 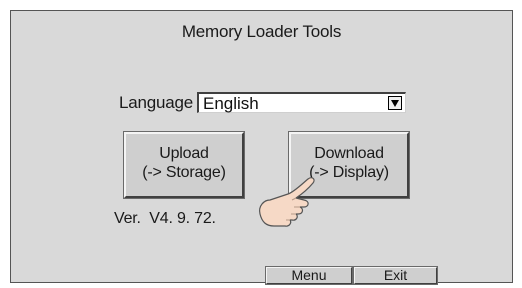 What do you see at coordinates (301, 102) in the screenshot?
I see `language-select: English` at bounding box center [301, 102].